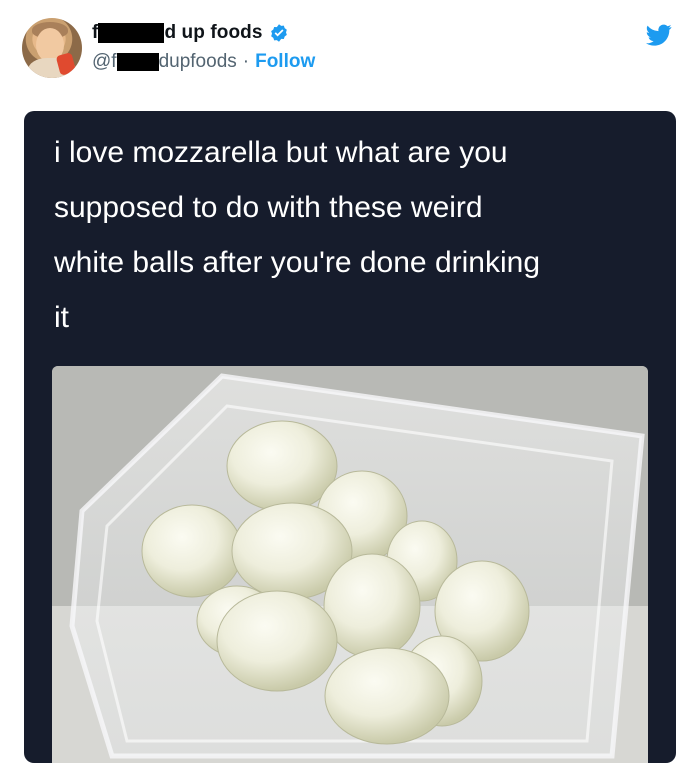  What do you see at coordinates (659, 35) in the screenshot?
I see `twitter-bird-icon` at bounding box center [659, 35].